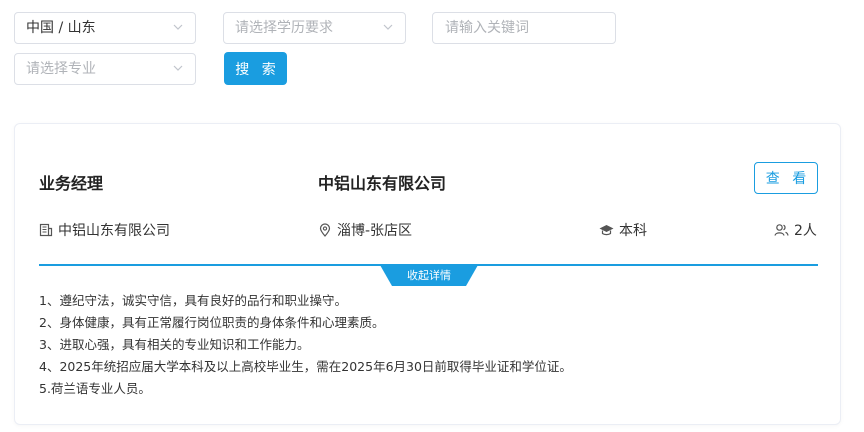 The height and width of the screenshot is (432, 864). I want to click on building-icon, so click(46, 230).